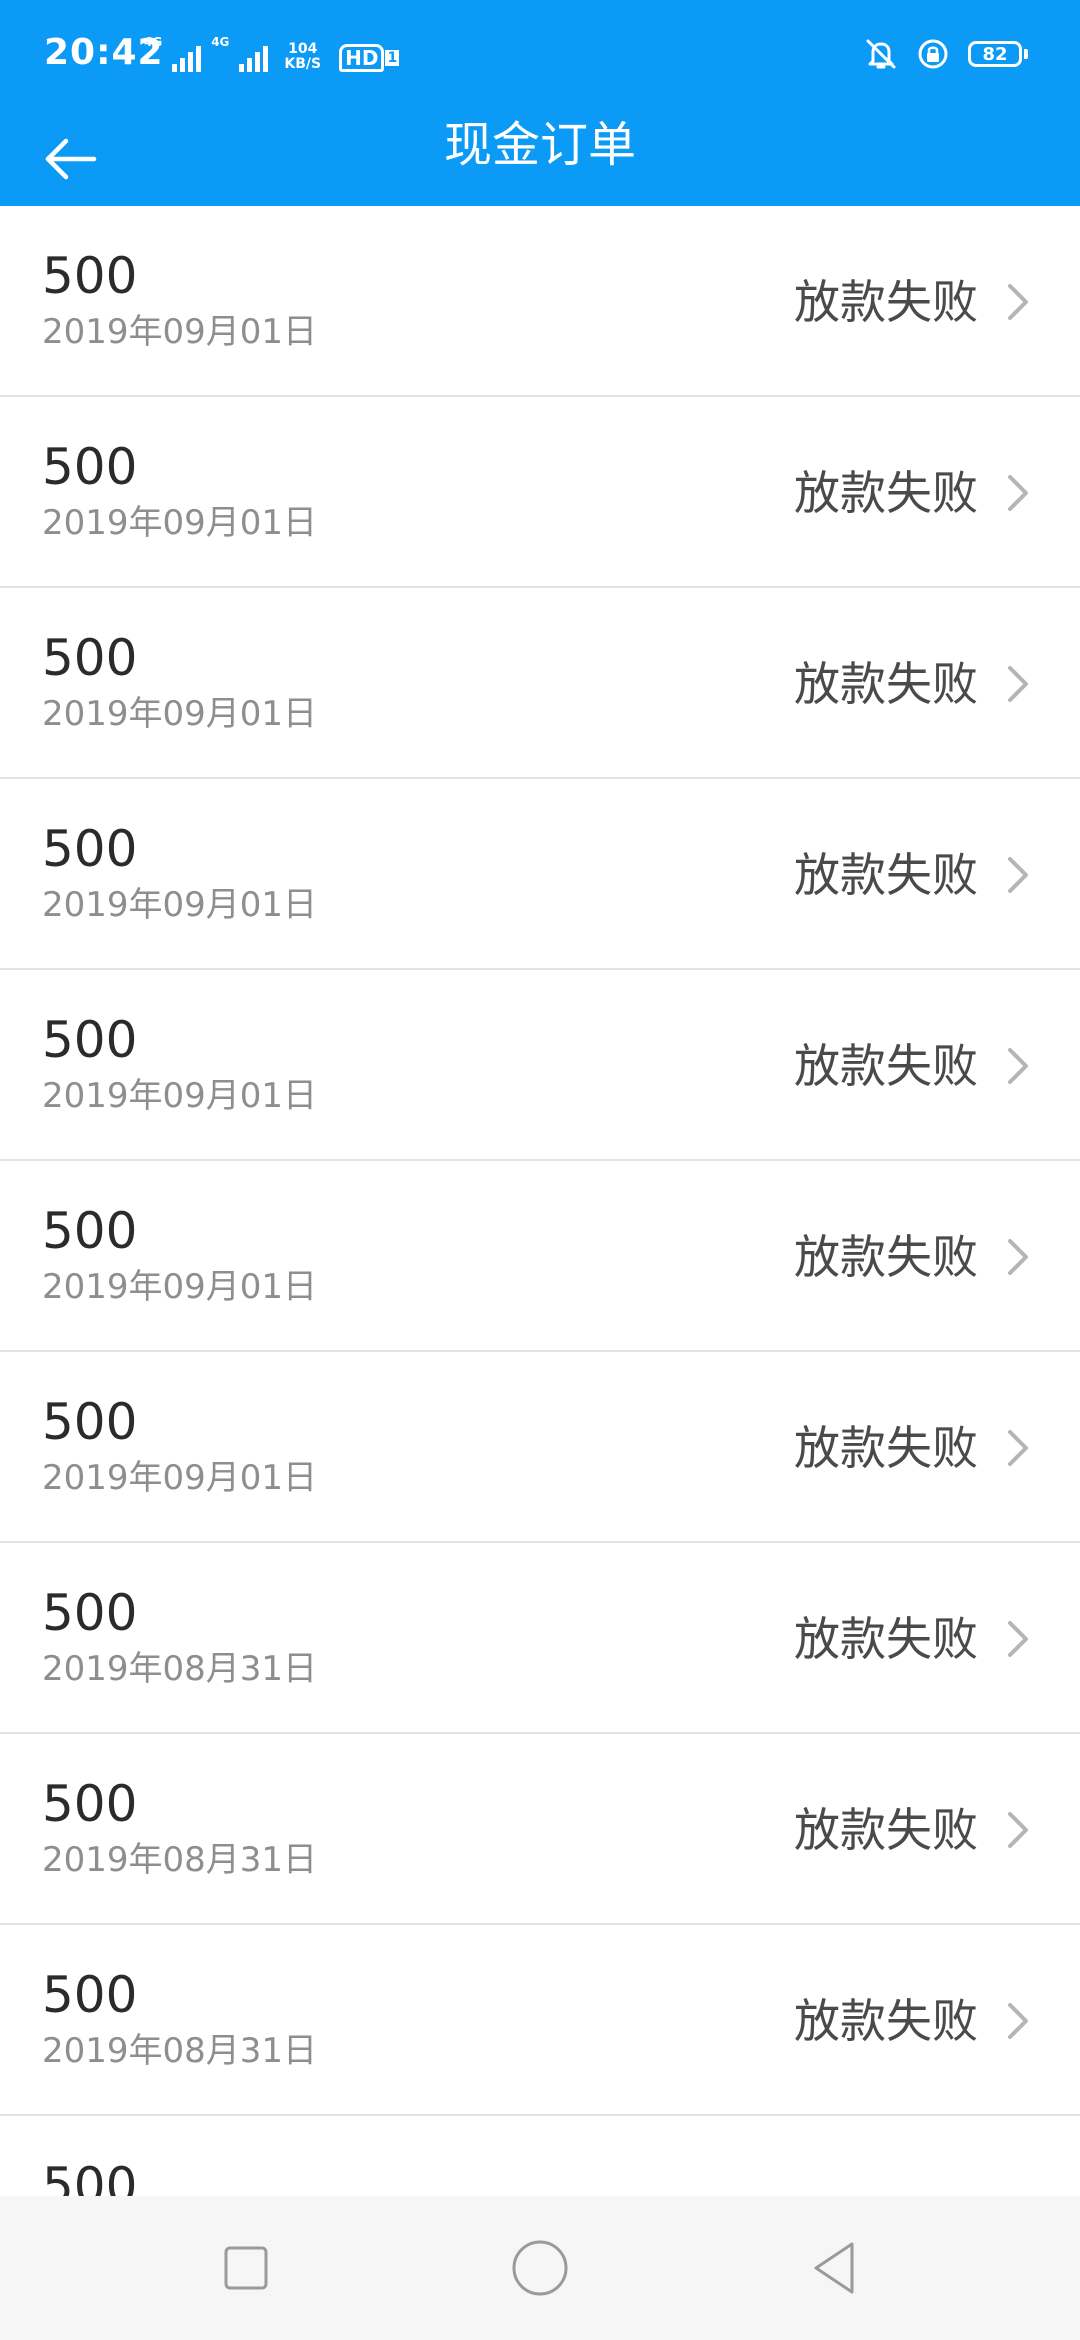 The image size is (1080, 2340). I want to click on top-bar: 20:42 4G 4G 104 KB/S HD 1 82 现金订单, so click(540, 103).